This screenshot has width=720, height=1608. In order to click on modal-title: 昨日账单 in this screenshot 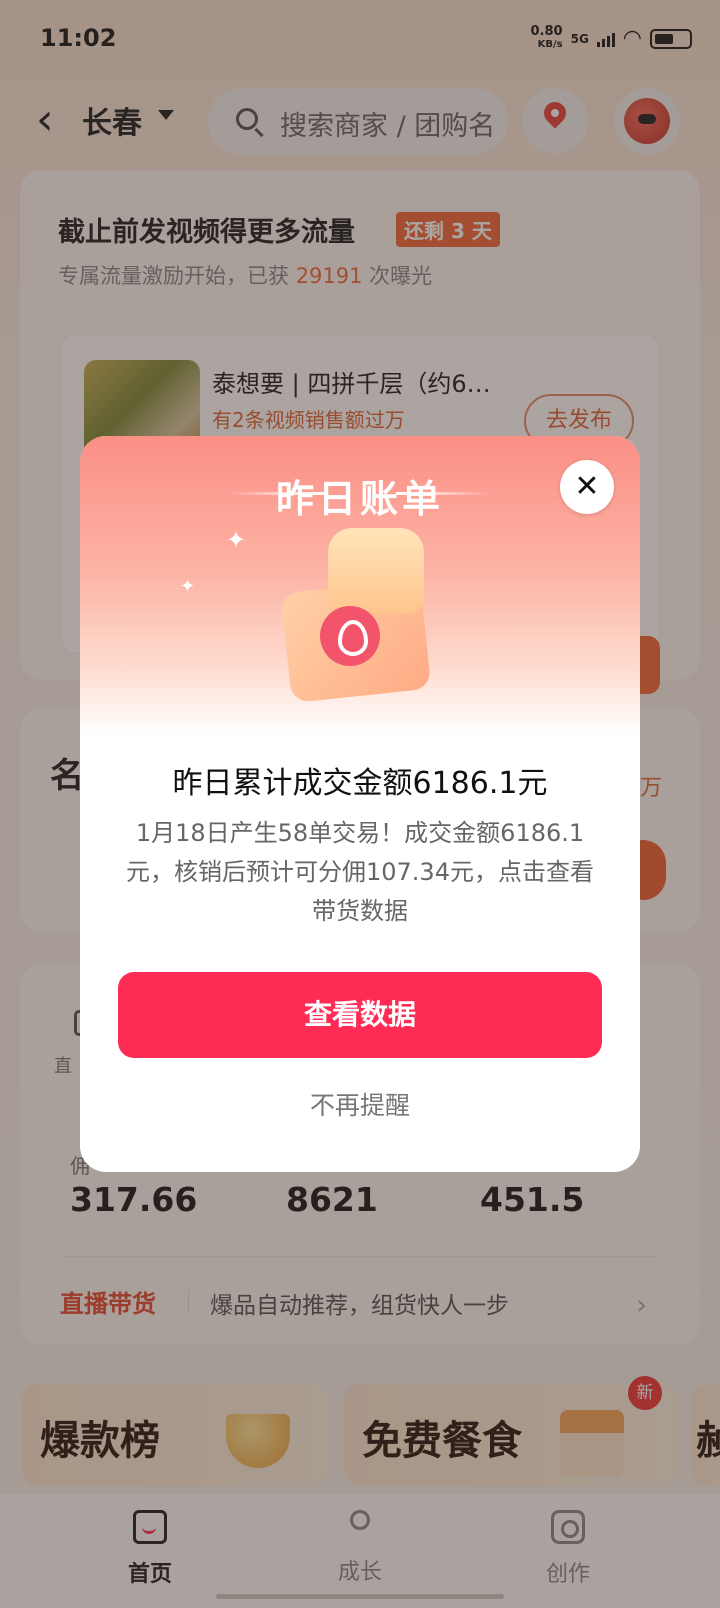, I will do `click(359, 499)`.